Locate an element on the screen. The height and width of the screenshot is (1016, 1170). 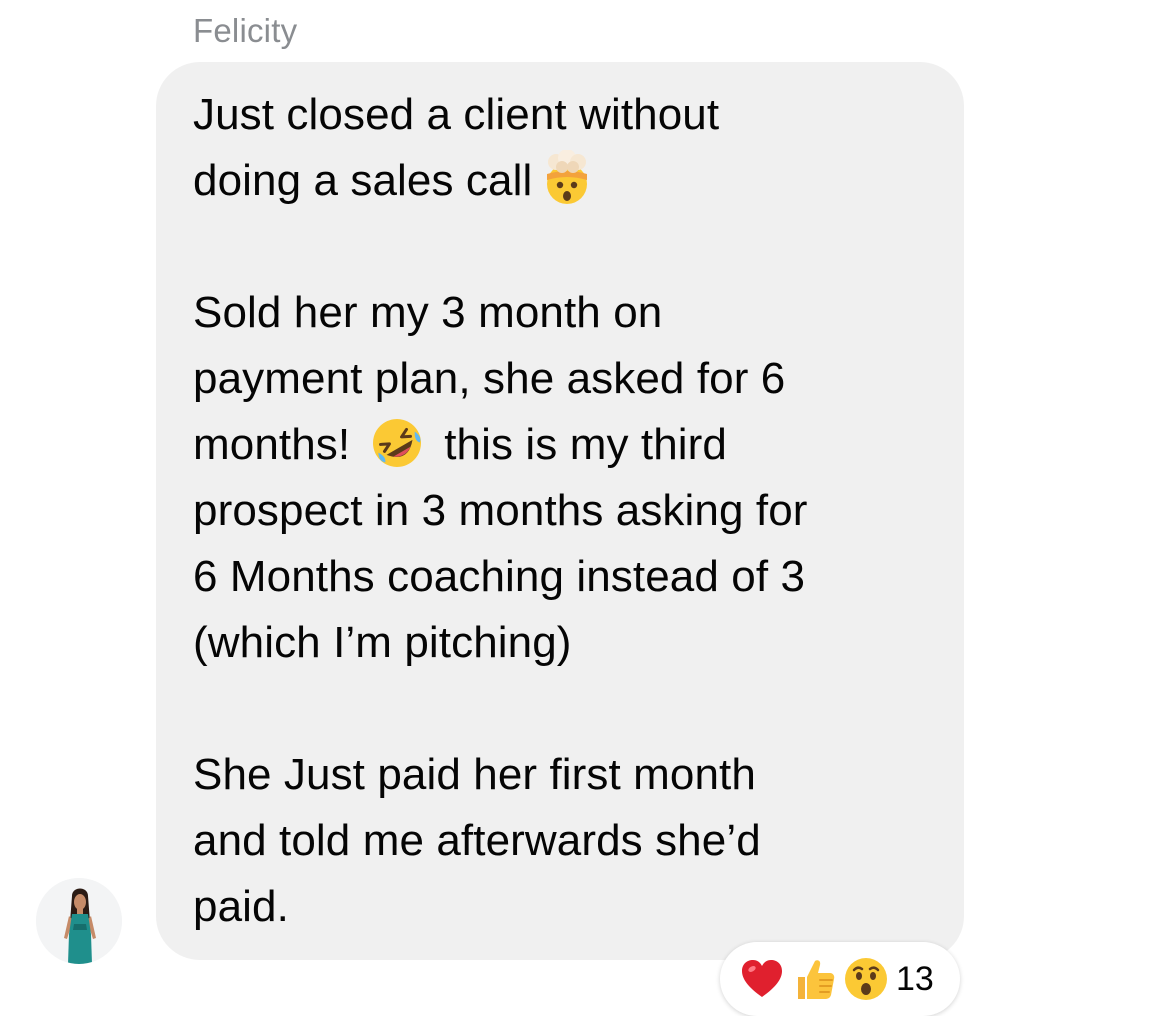
message-line-text: this is my third is located at coordinates (585, 444).